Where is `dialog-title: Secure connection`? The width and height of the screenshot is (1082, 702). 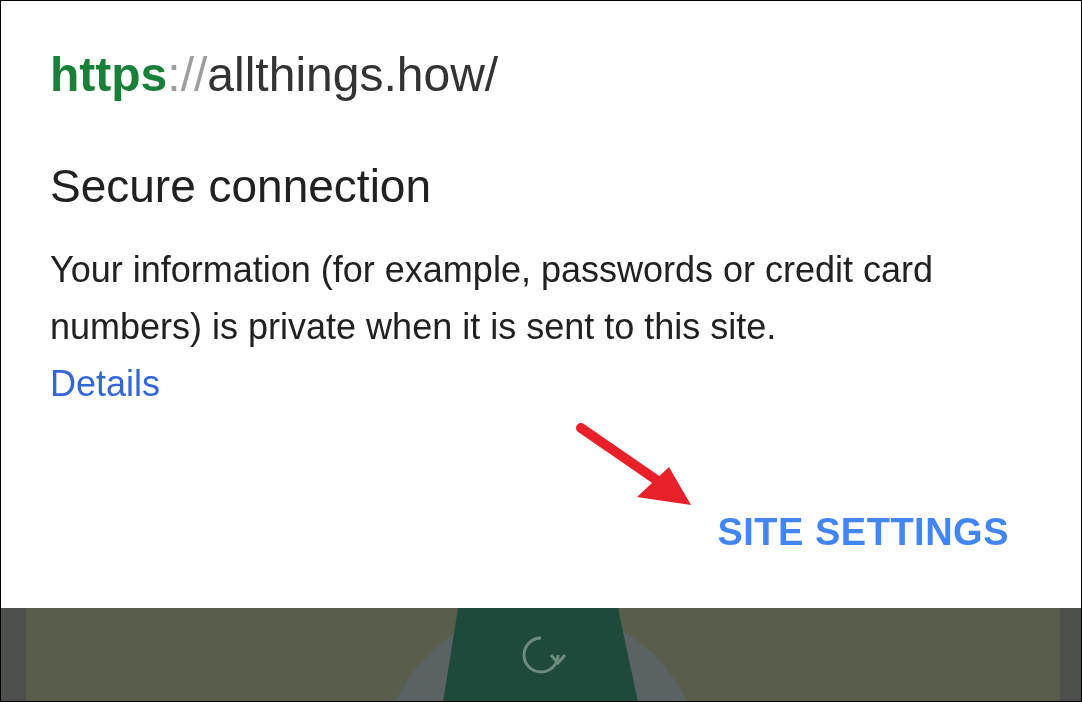
dialog-title: Secure connection is located at coordinates (241, 186).